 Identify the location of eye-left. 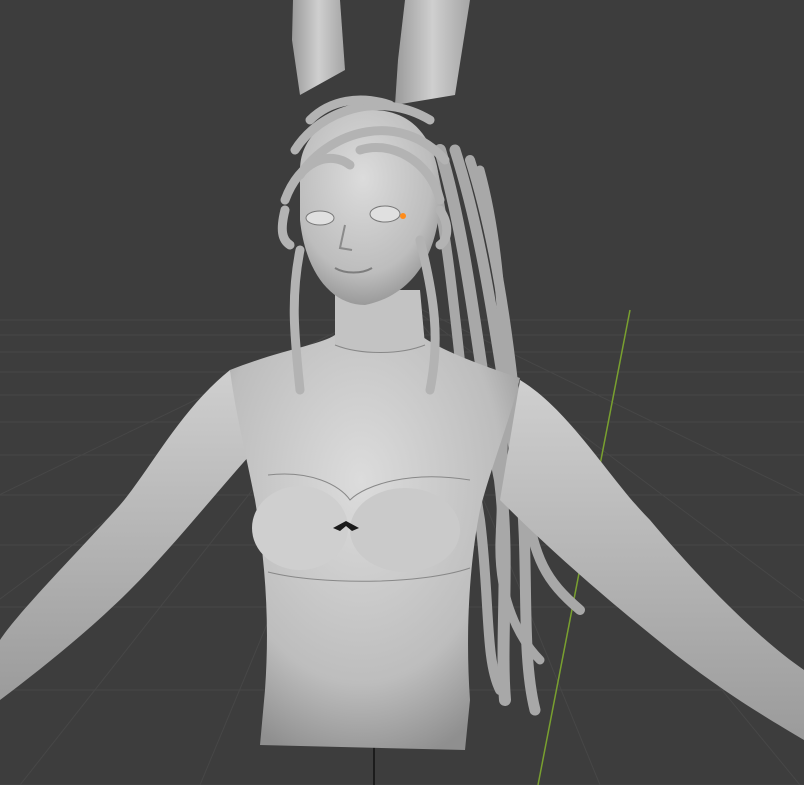
(320, 218).